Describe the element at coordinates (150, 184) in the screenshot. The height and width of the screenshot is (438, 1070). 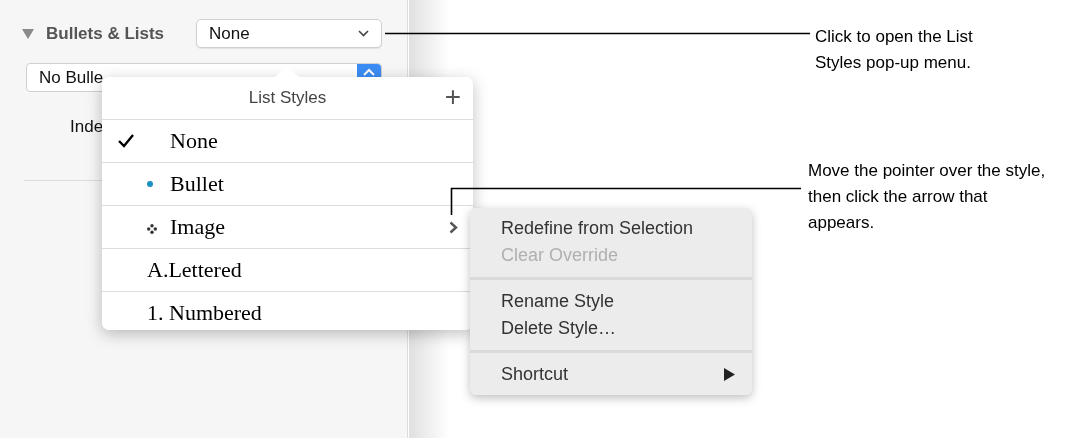
I see `bullet-dot-icon` at that location.